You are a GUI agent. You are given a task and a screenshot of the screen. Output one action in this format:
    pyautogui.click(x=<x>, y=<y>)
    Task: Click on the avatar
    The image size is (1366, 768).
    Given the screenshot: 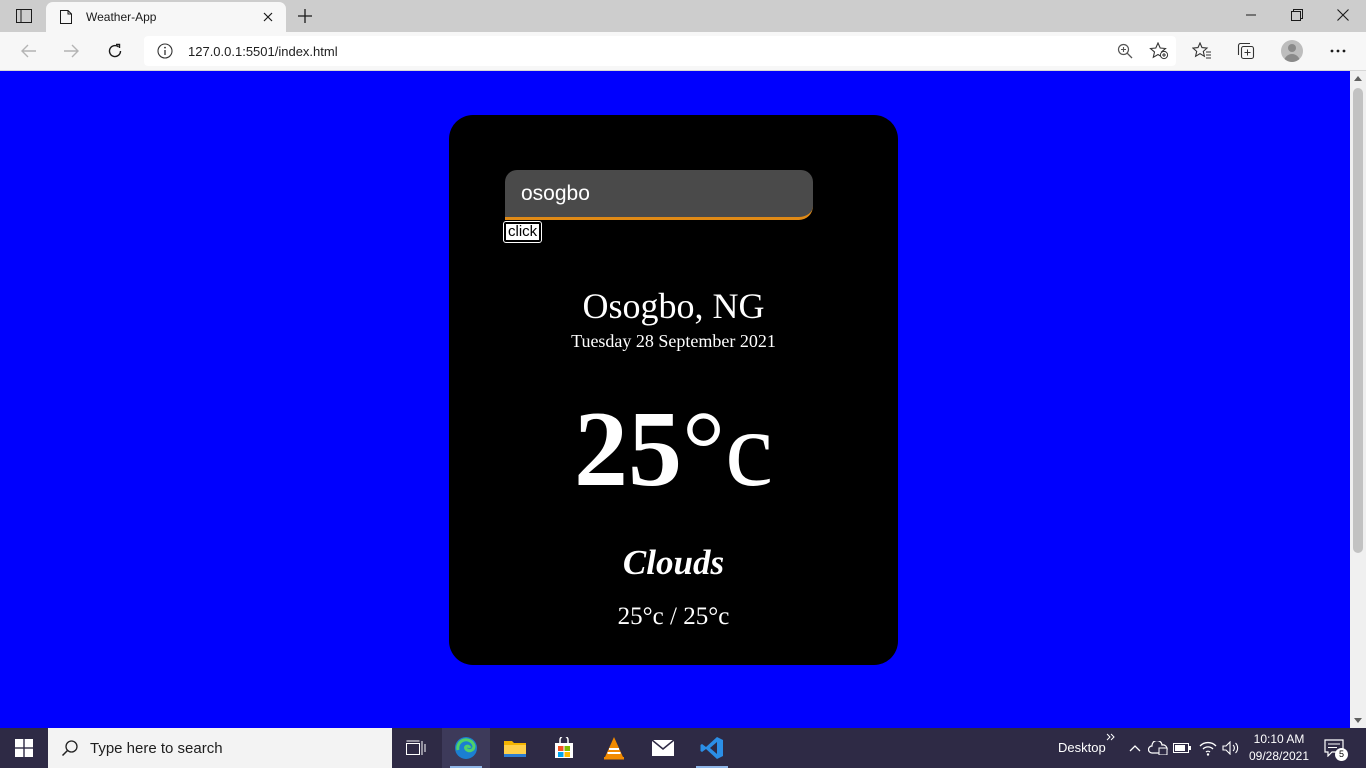 What is the action you would take?
    pyautogui.click(x=1292, y=51)
    